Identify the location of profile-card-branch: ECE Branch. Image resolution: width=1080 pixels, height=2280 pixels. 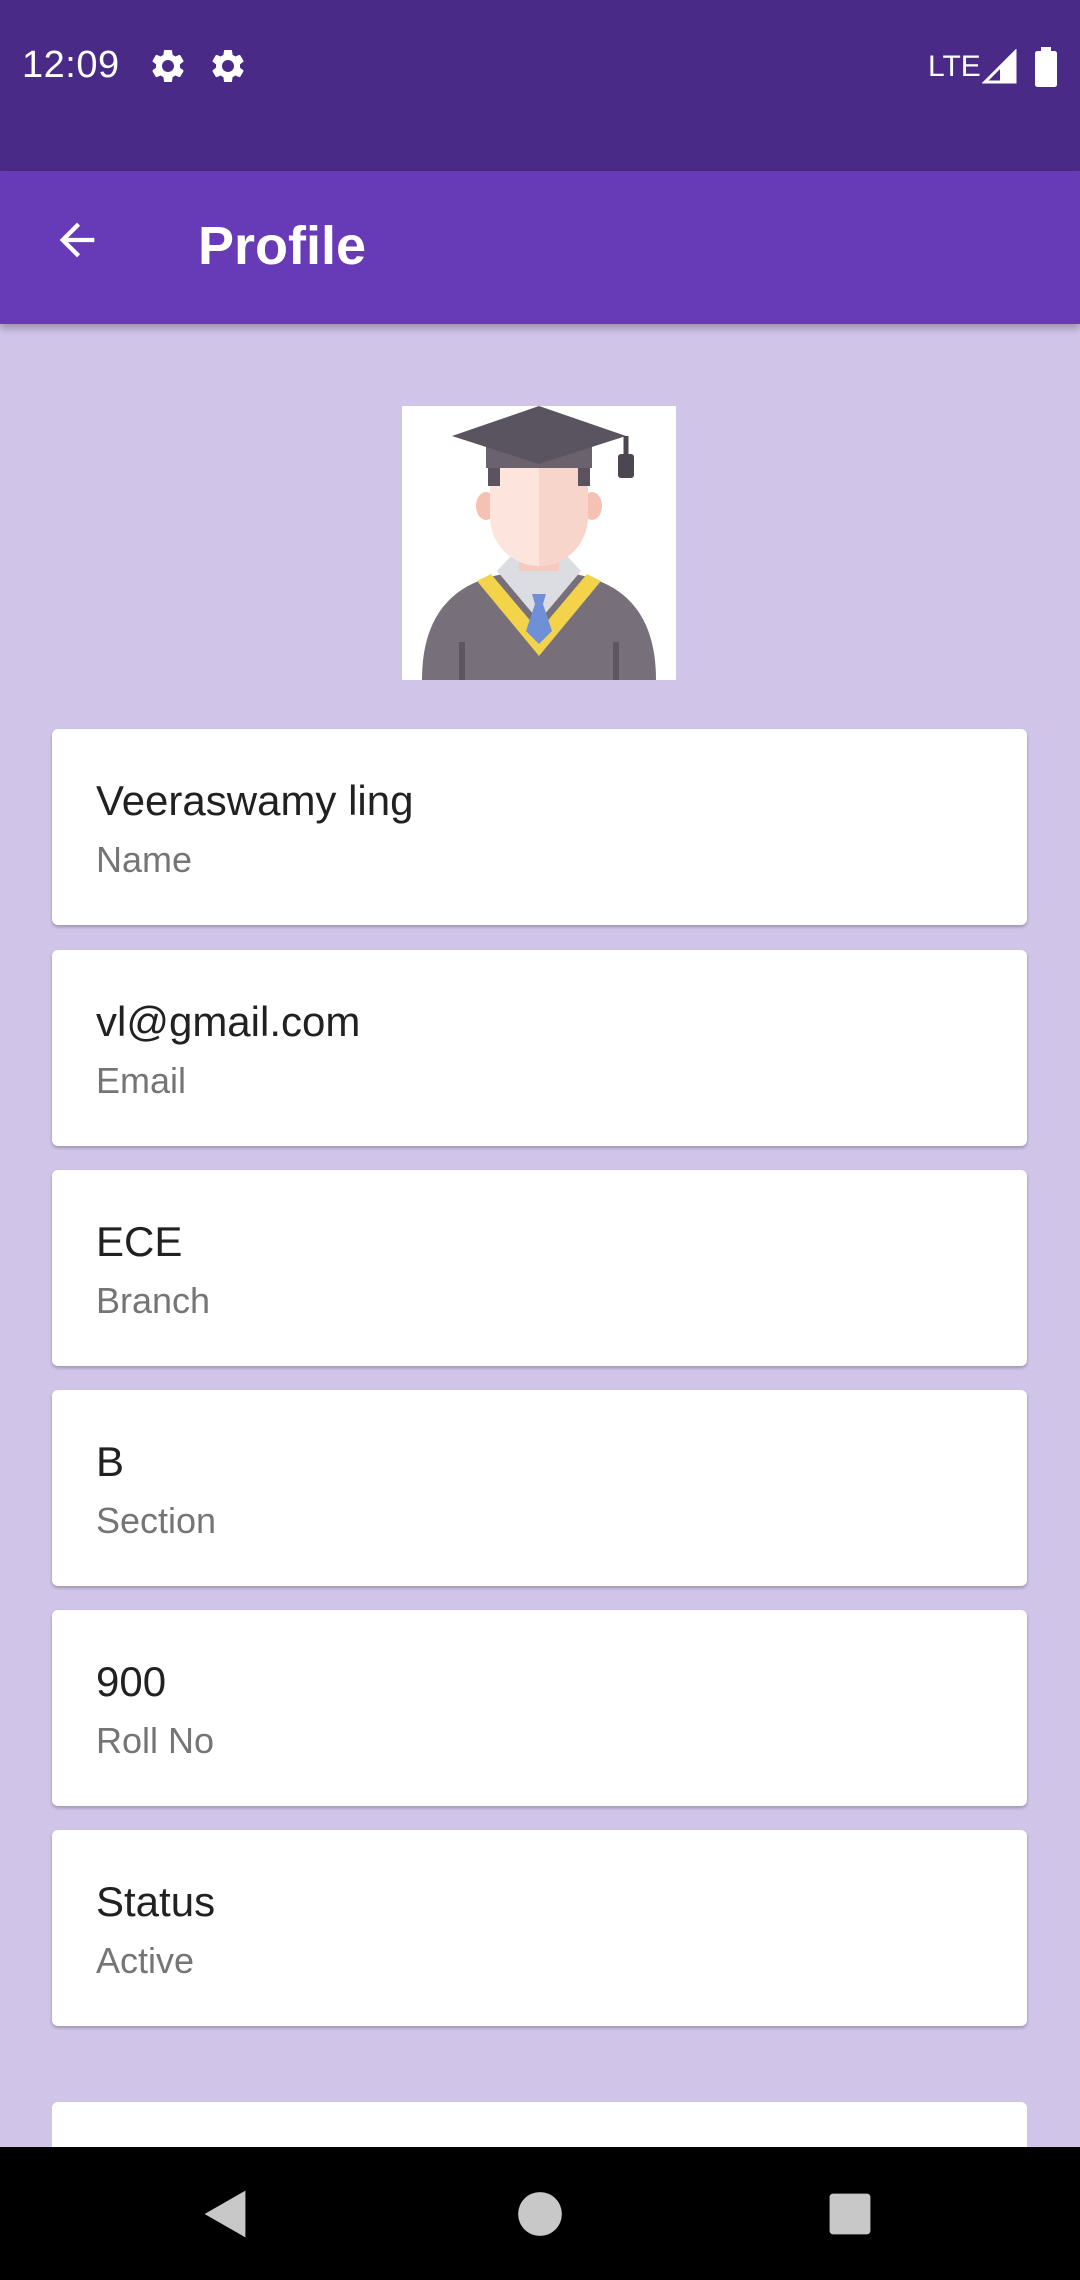
(539, 1268).